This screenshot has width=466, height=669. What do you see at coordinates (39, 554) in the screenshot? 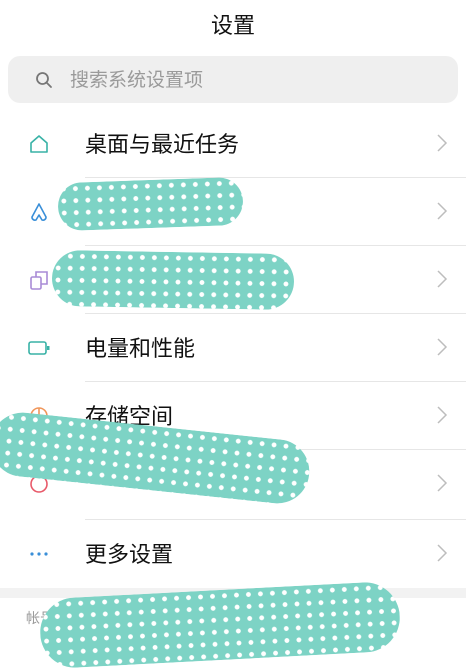
I see `more-dots-icon` at bounding box center [39, 554].